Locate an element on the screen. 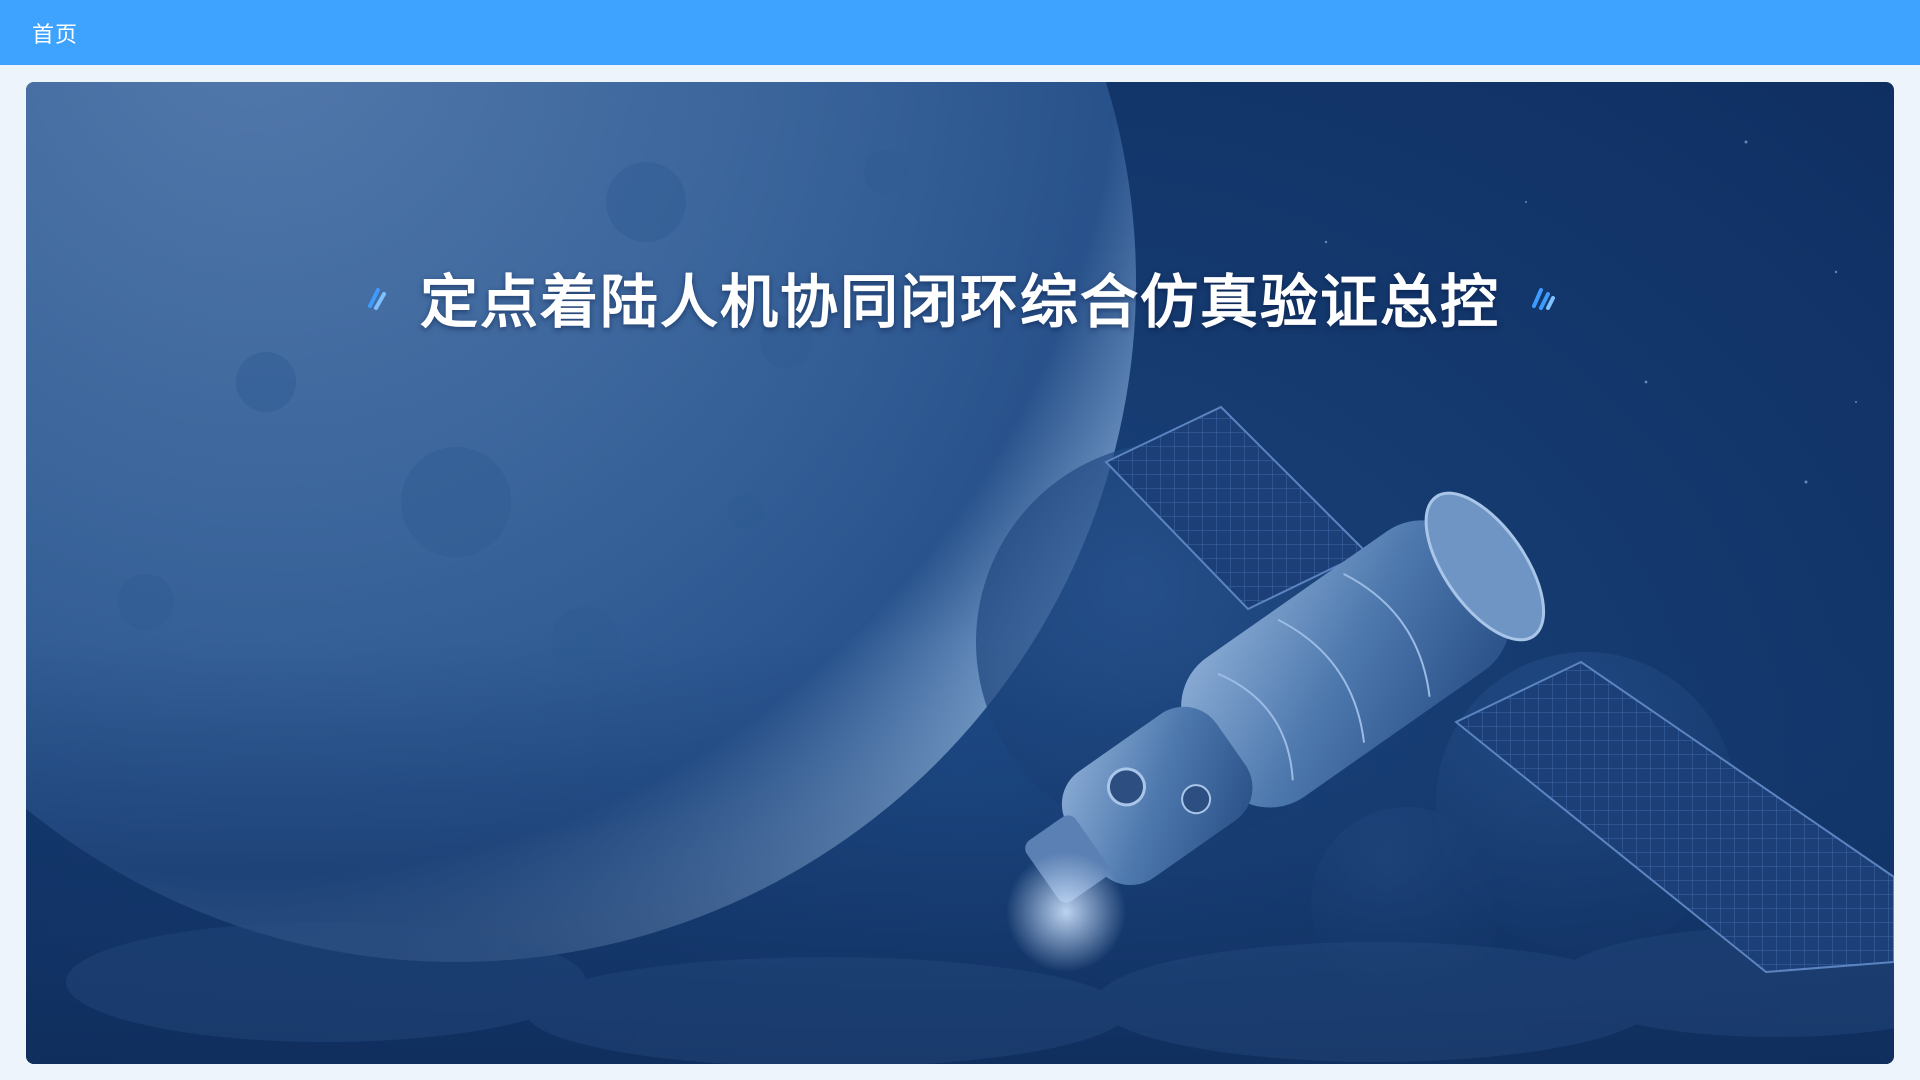  tab-home: 首页 is located at coordinates (55, 33).